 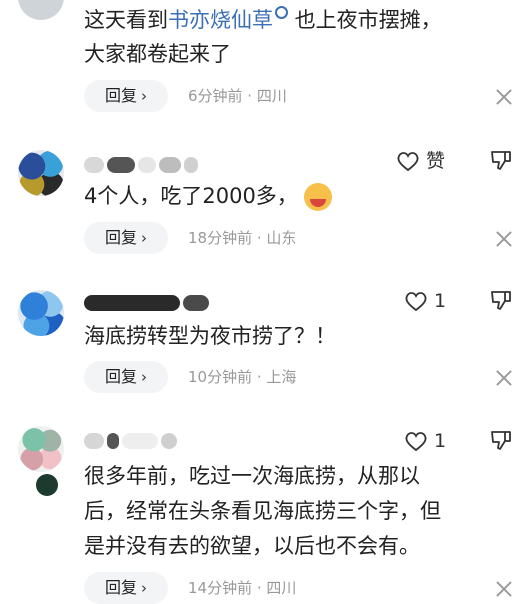 What do you see at coordinates (242, 377) in the screenshot?
I see `comment-meta: 10分钟前 · 上海` at bounding box center [242, 377].